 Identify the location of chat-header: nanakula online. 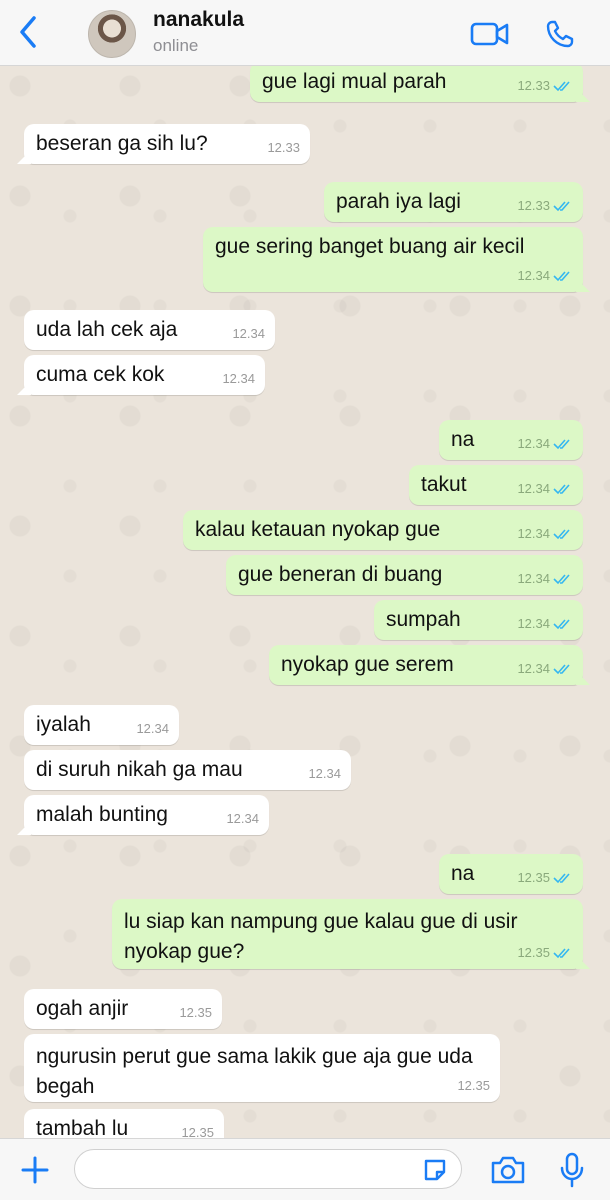
(305, 33).